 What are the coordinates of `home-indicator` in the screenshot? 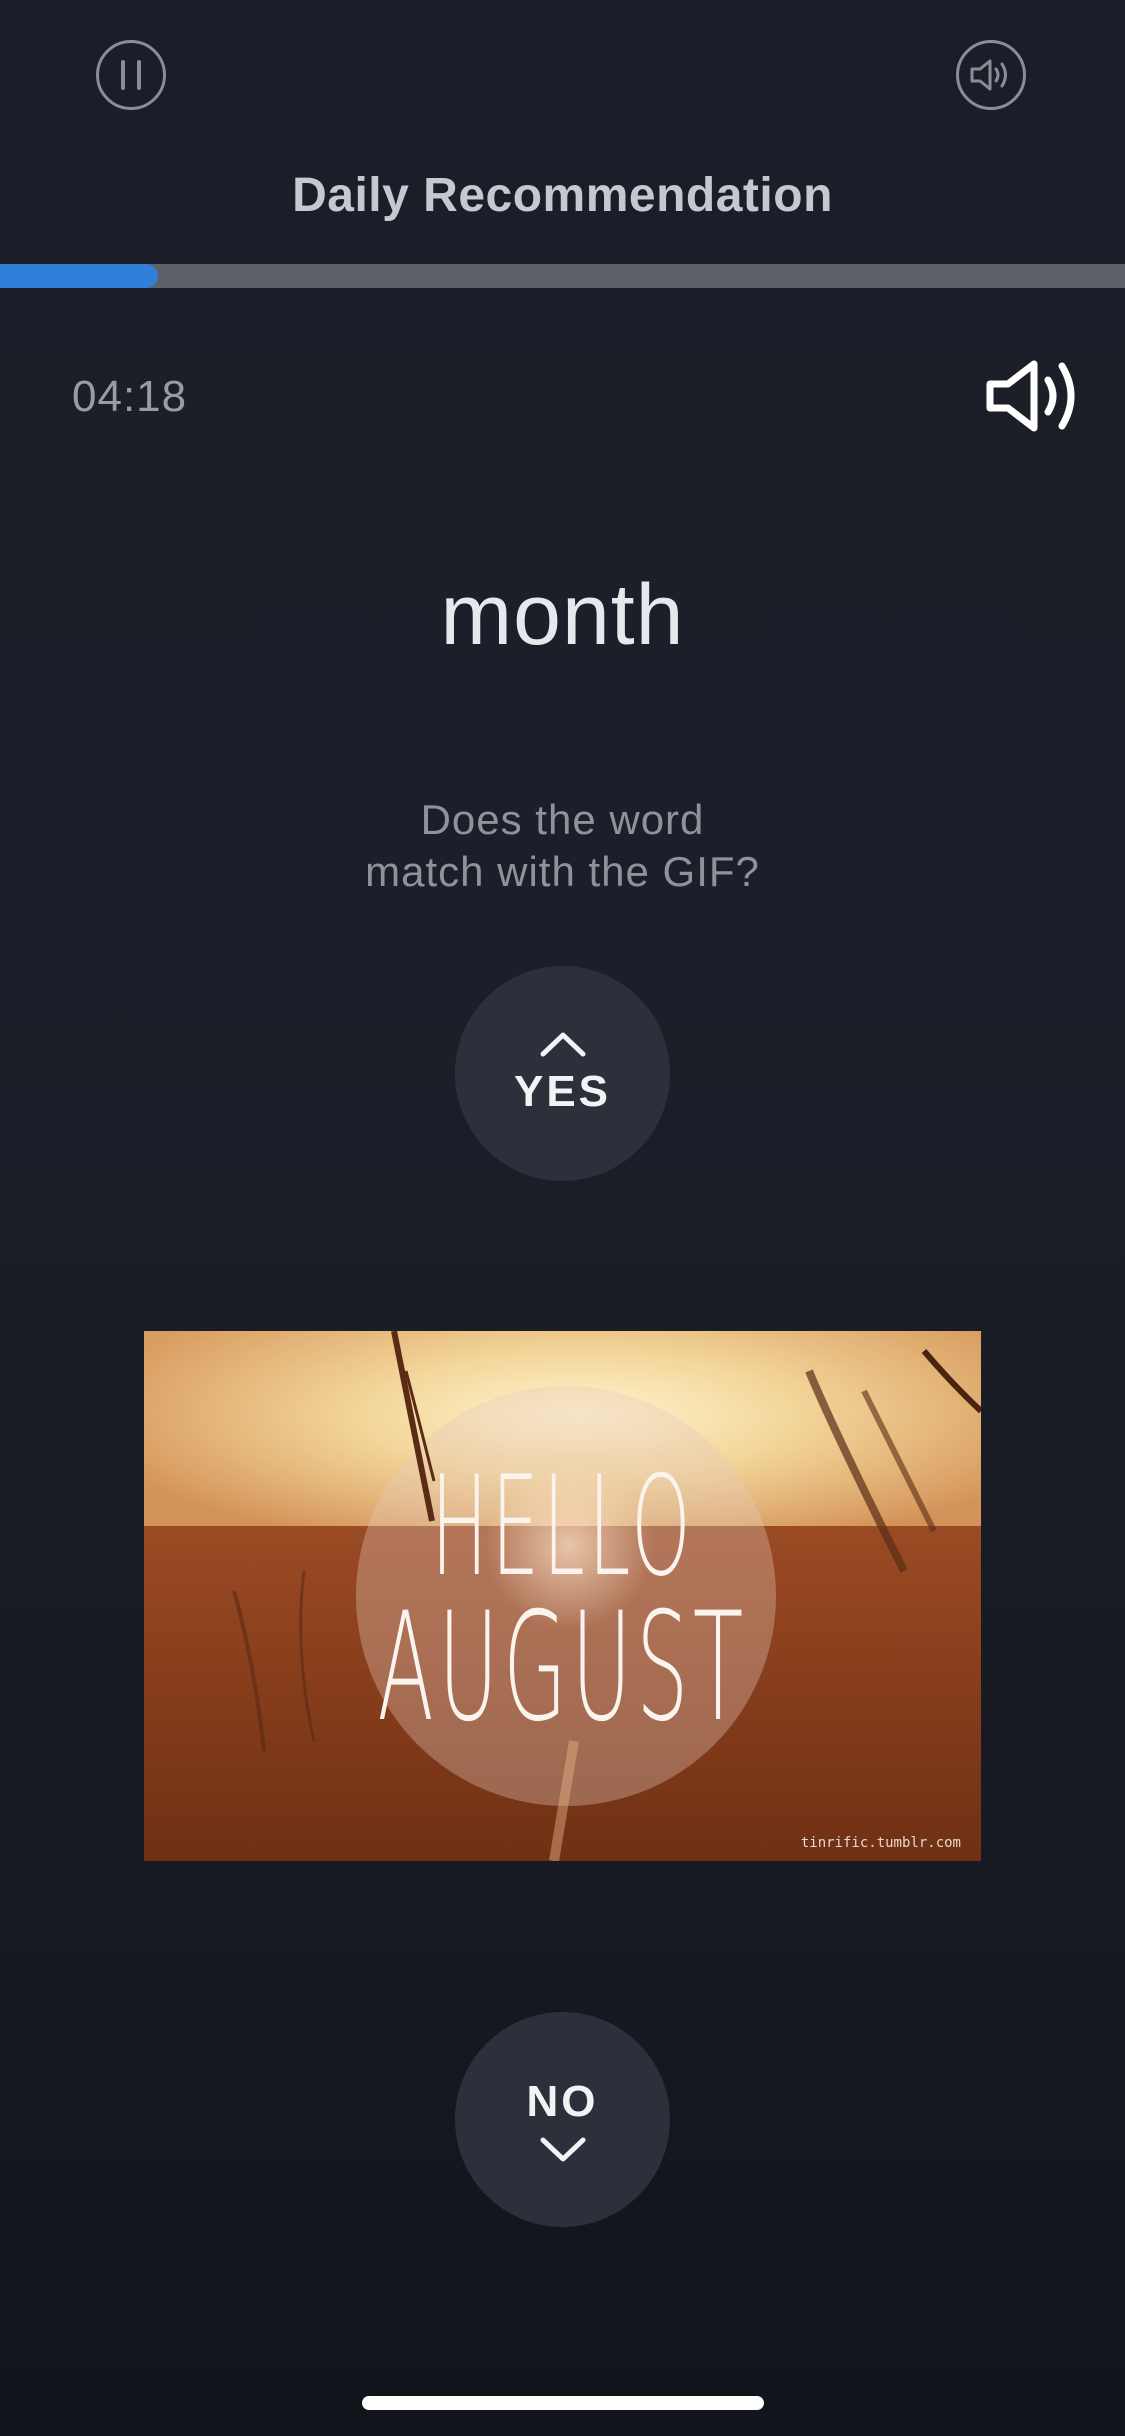 It's located at (563, 2403).